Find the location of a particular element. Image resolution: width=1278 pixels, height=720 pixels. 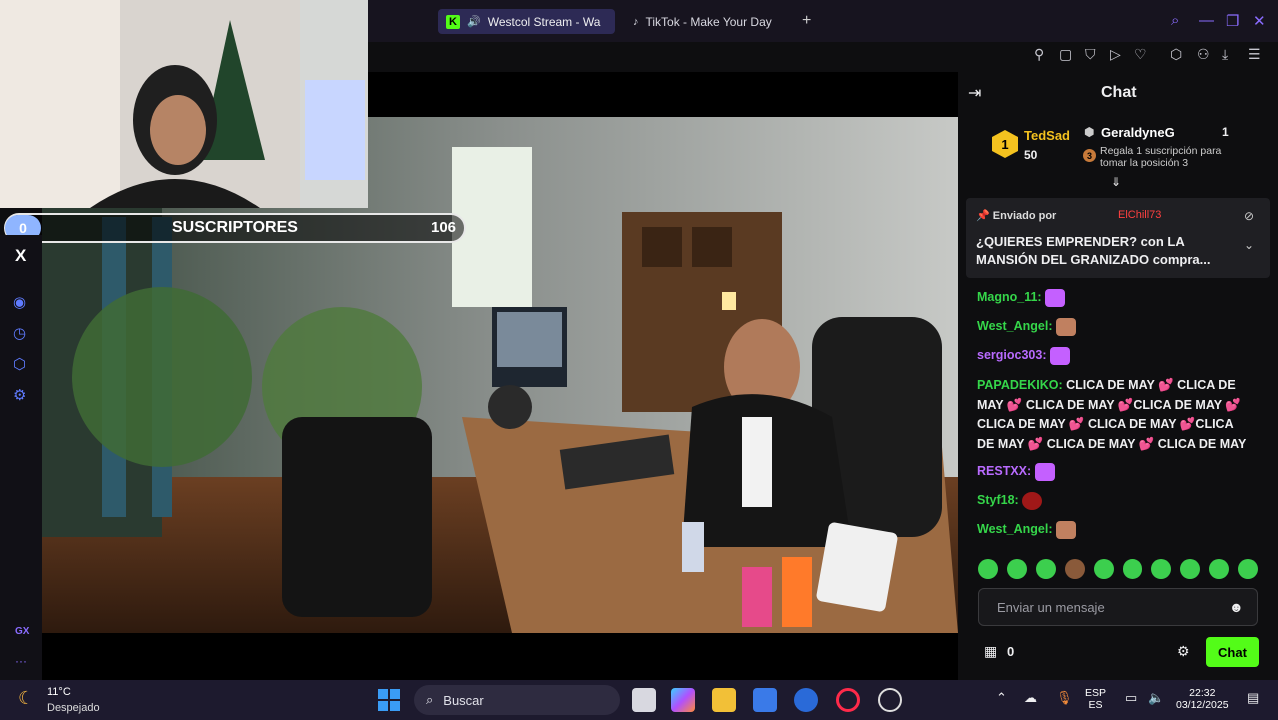

tab-tiktok: ♪ TikTok - Make Your Day is located at coordinates (710, 21).